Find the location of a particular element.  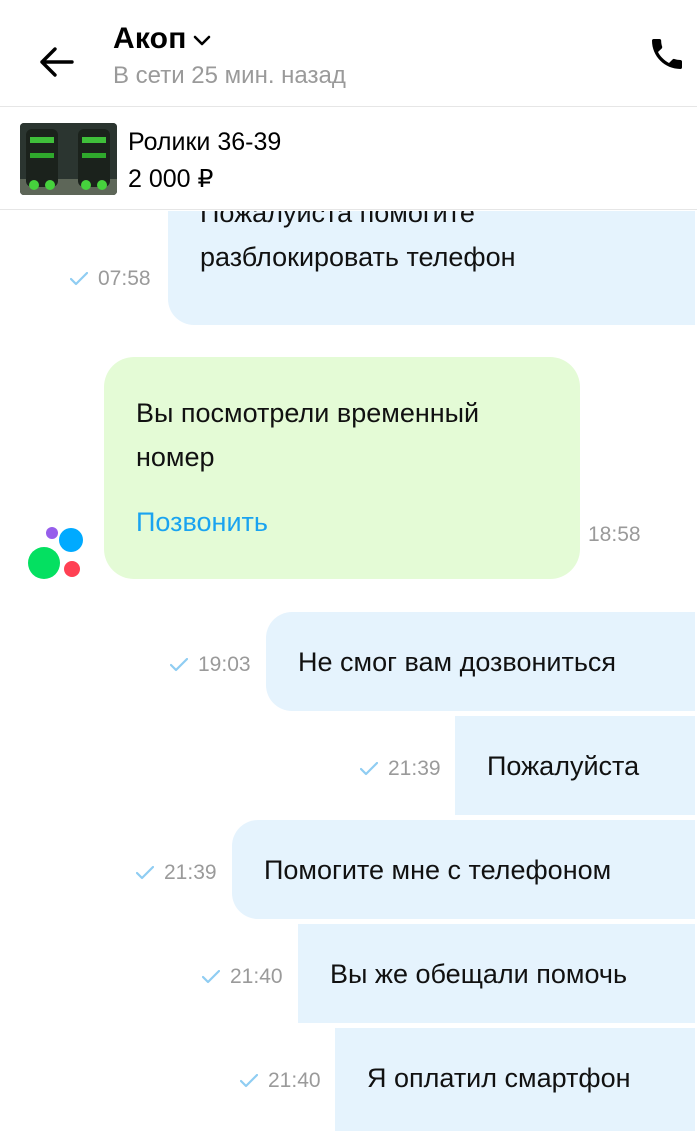

phone-icon is located at coordinates (667, 54).